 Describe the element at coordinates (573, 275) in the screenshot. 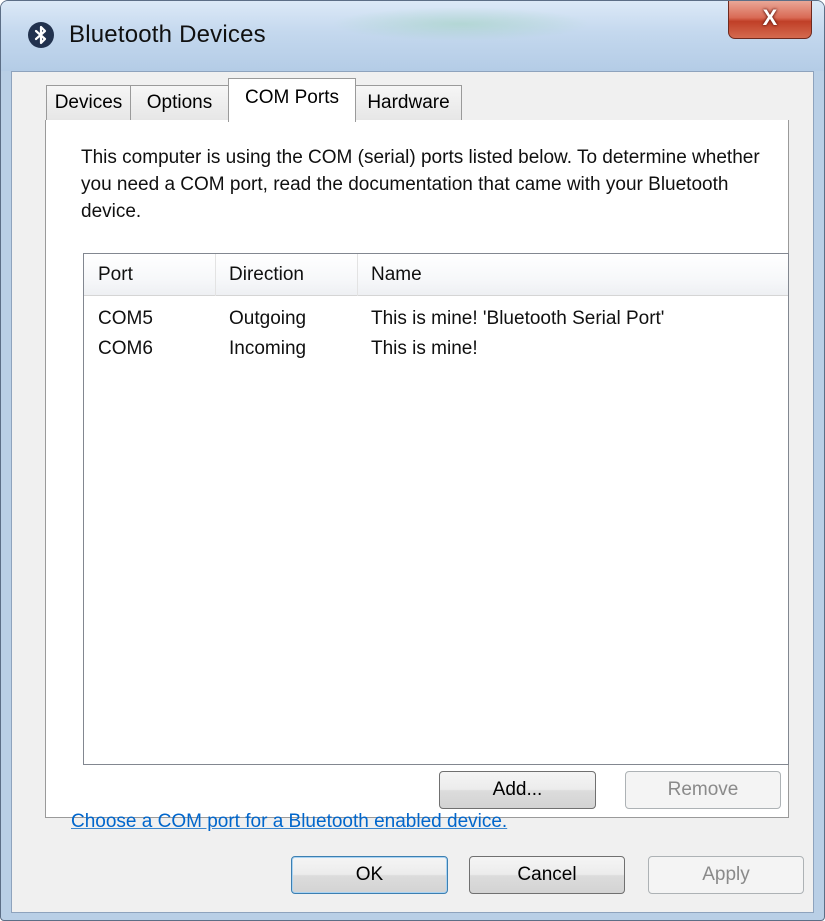

I see `column-header-name: Name` at that location.